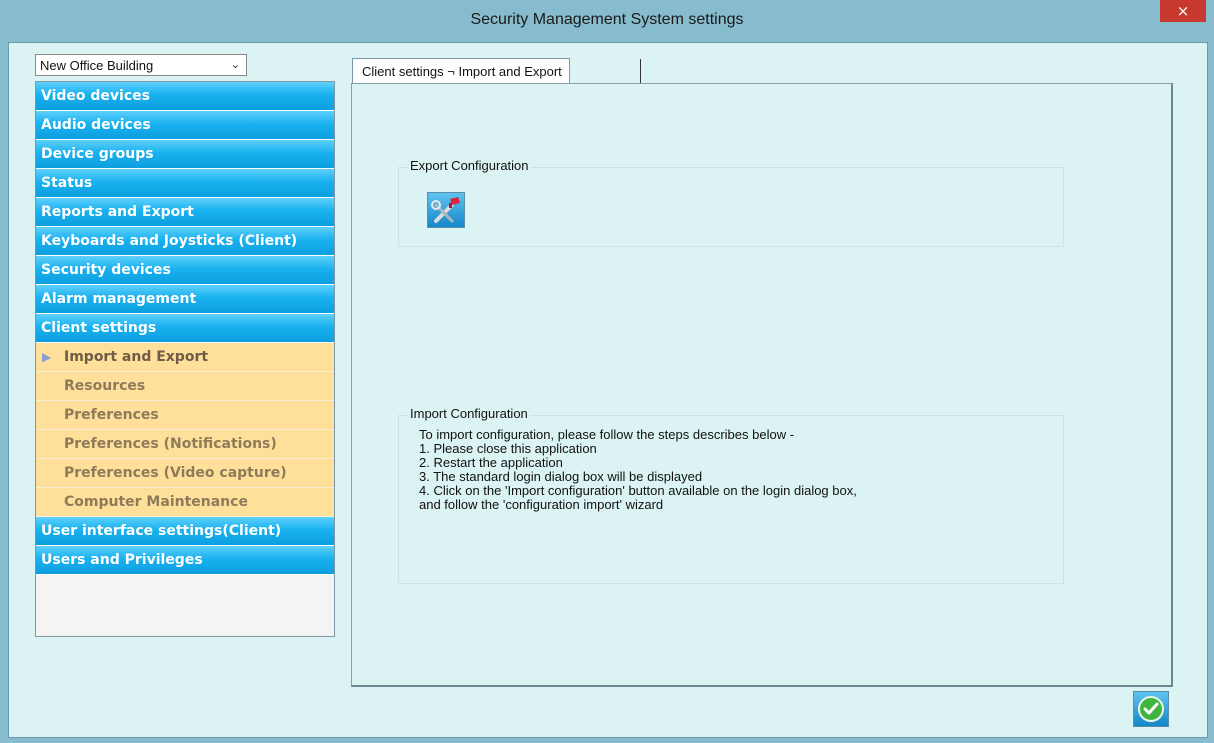 The width and height of the screenshot is (1214, 743). I want to click on sidebar-item-client-settings: Client settings, so click(185, 328).